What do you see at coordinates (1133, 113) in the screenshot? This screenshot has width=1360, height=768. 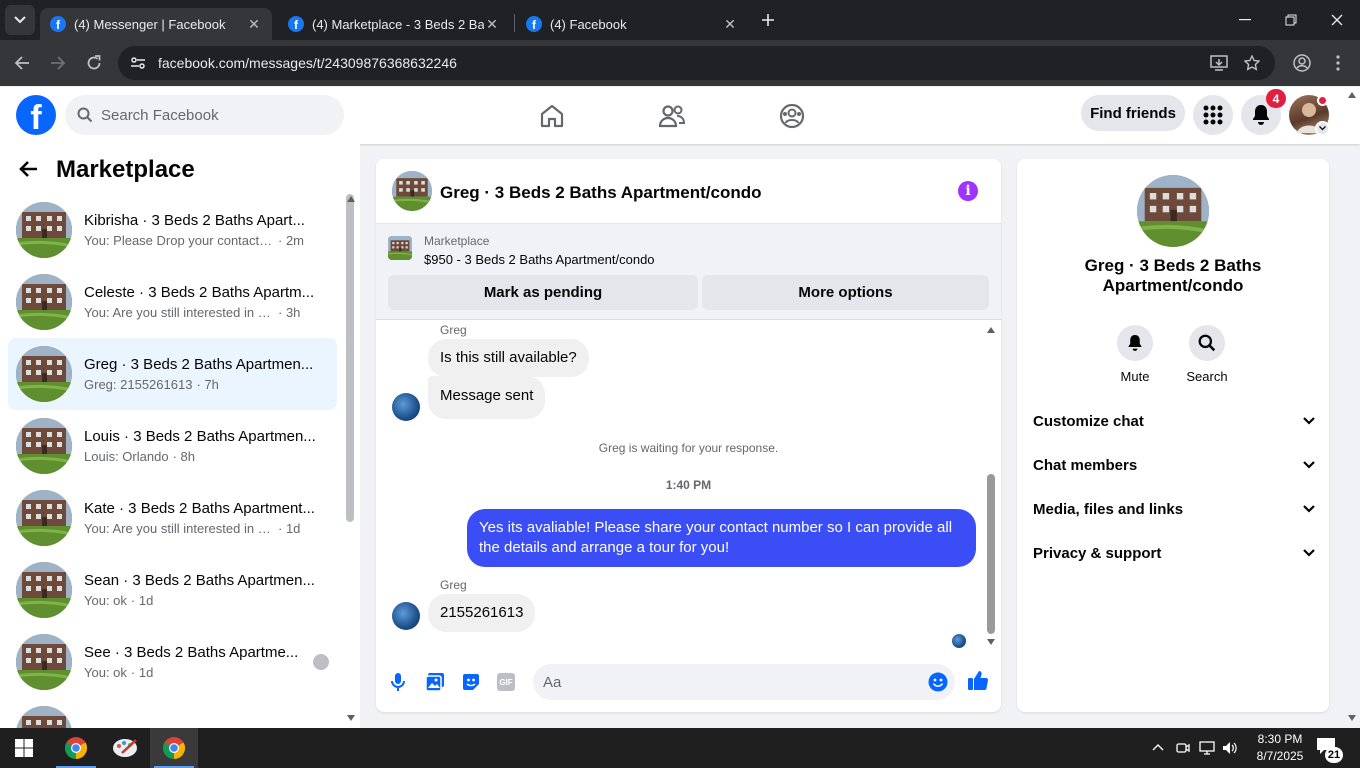 I see `find-friends-button: Find friends` at bounding box center [1133, 113].